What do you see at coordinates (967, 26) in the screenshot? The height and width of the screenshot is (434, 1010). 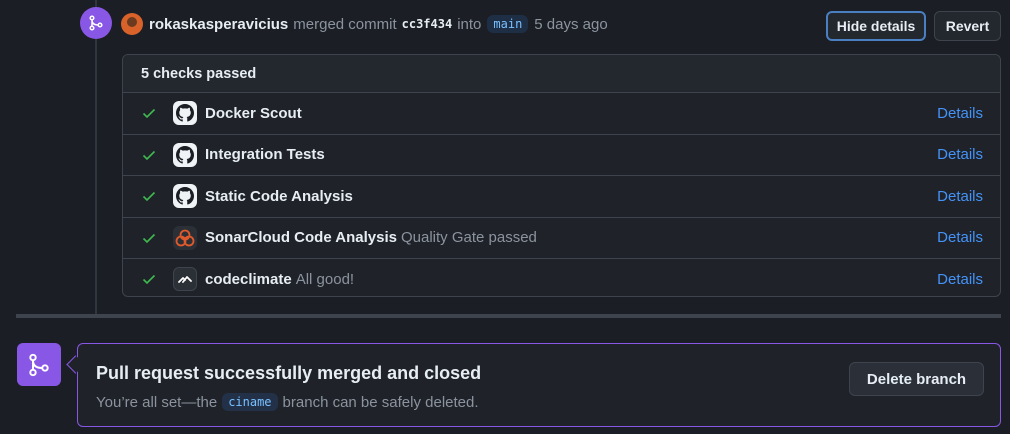 I see `revert-button: Revert` at bounding box center [967, 26].